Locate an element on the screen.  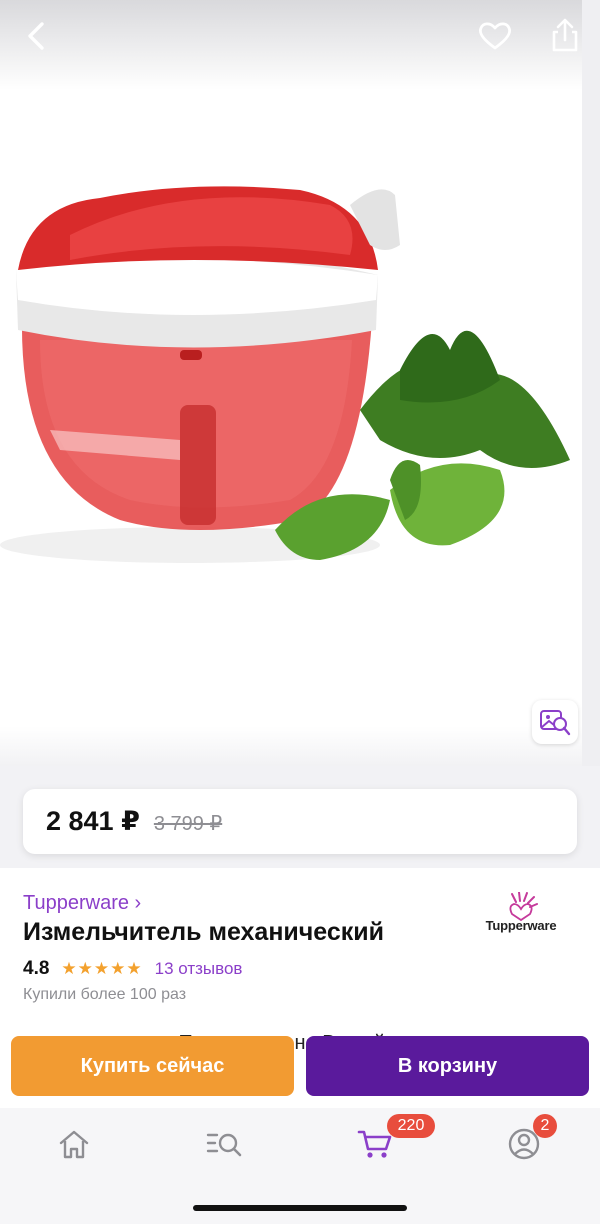
back-button is located at coordinates (36, 36).